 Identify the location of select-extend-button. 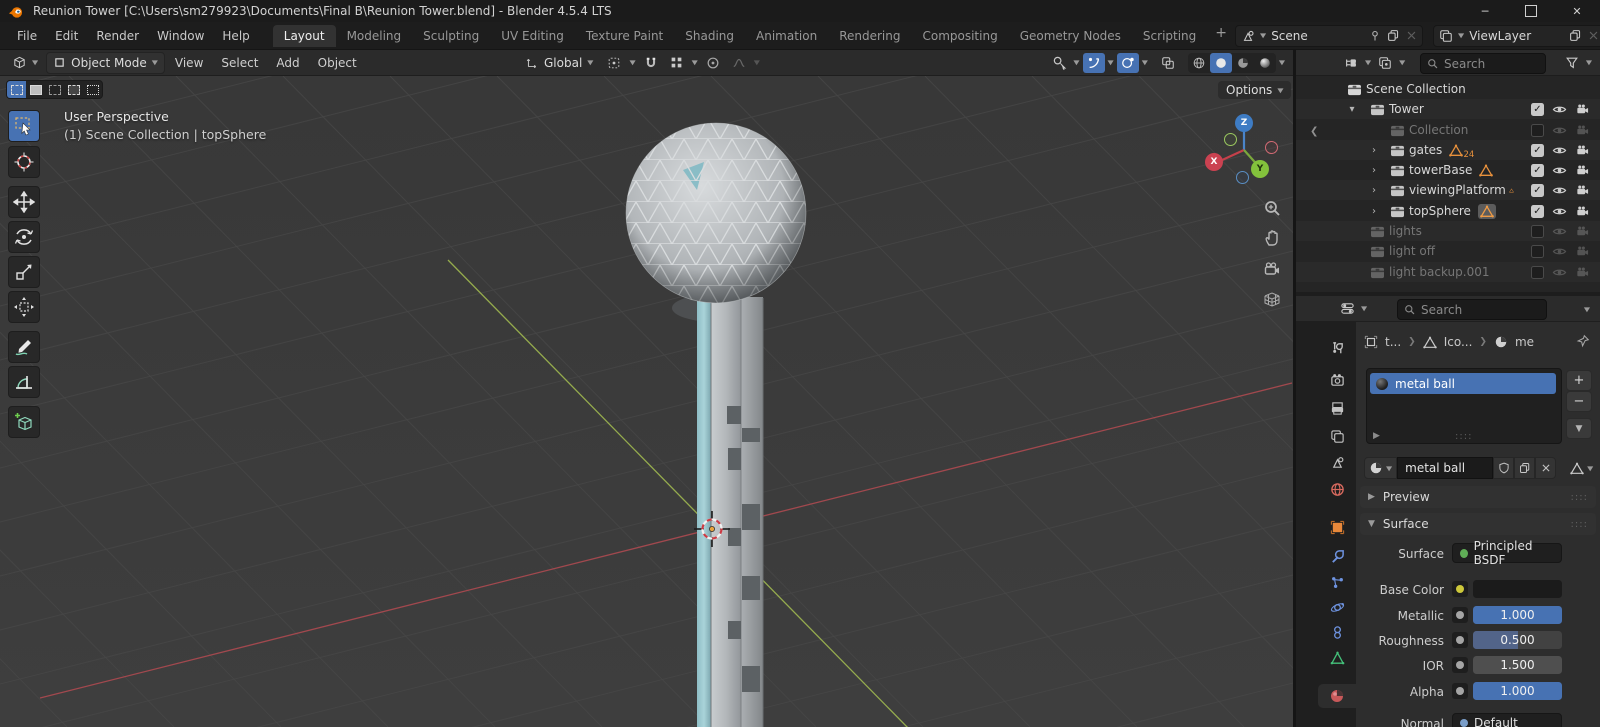
(35, 89).